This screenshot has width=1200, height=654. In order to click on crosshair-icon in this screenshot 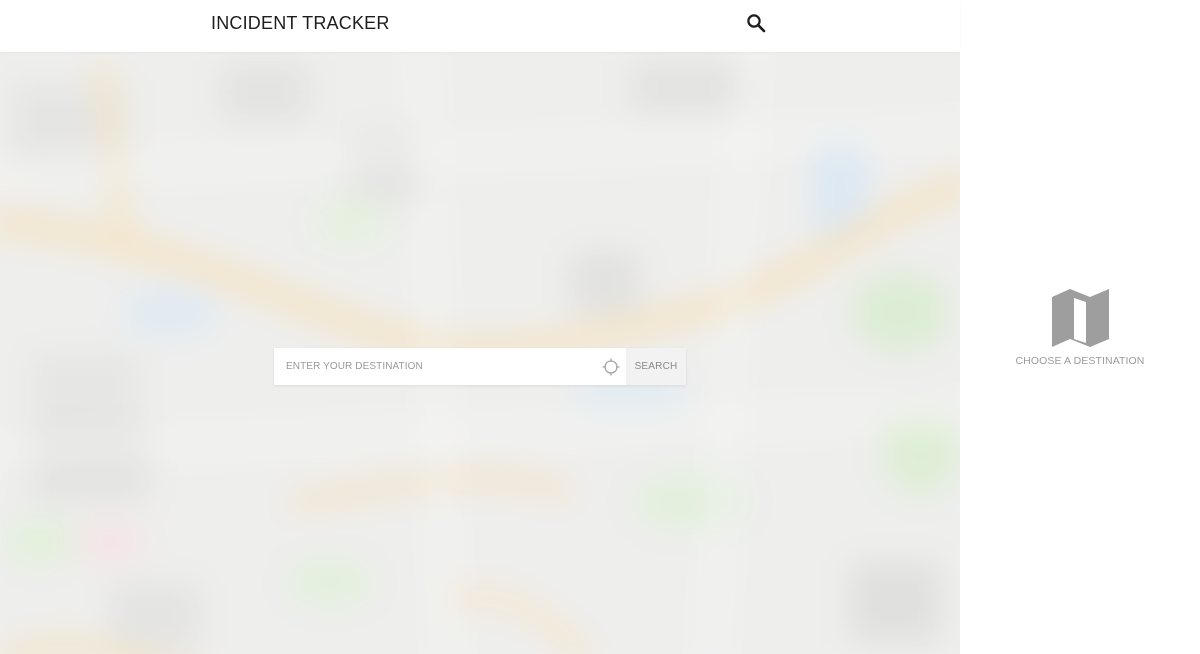, I will do `click(611, 366)`.